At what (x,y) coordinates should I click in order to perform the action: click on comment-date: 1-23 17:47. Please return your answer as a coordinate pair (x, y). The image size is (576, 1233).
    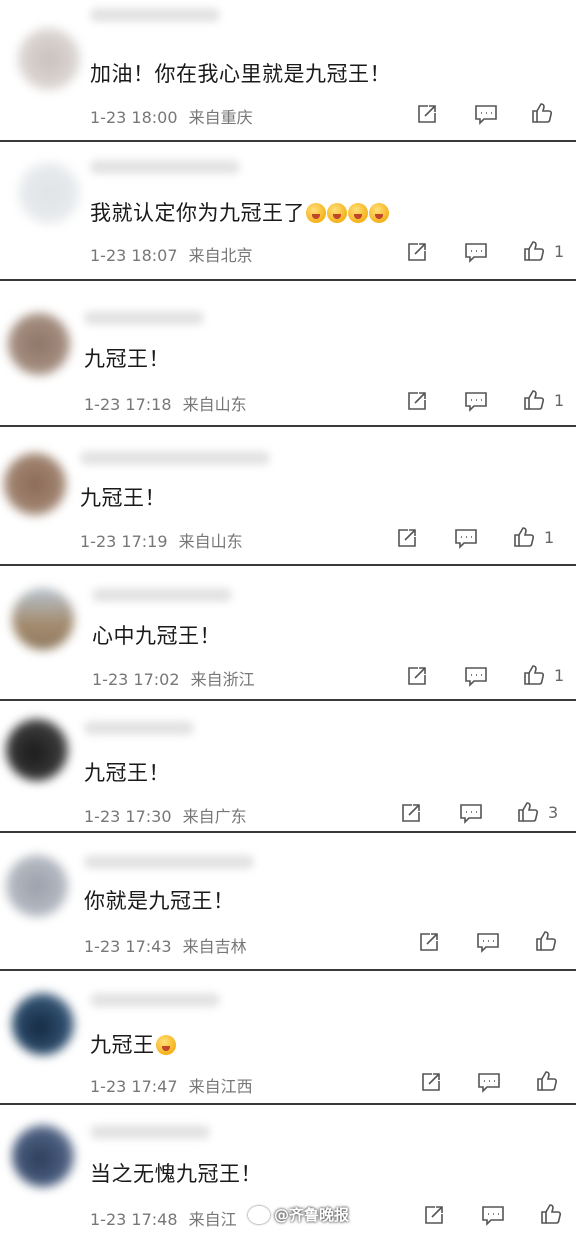
    Looking at the image, I should click on (134, 1086).